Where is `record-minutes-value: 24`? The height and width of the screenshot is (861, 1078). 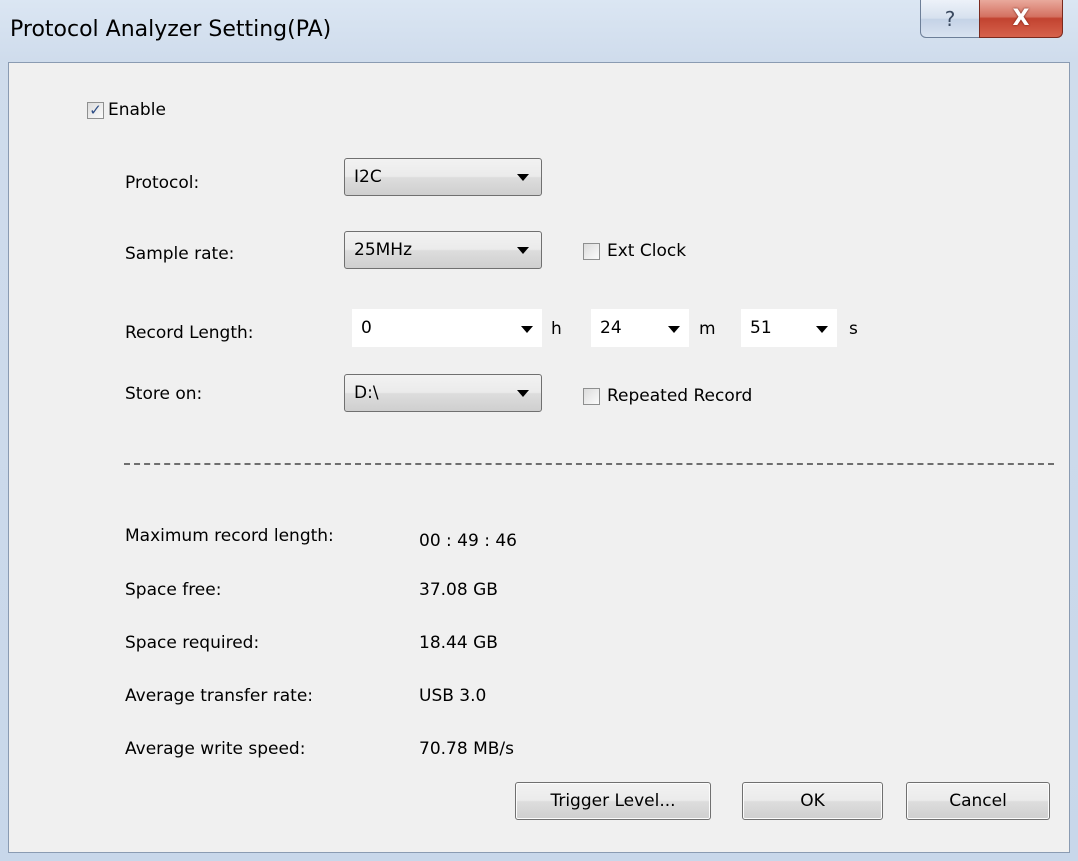 record-minutes-value: 24 is located at coordinates (611, 328).